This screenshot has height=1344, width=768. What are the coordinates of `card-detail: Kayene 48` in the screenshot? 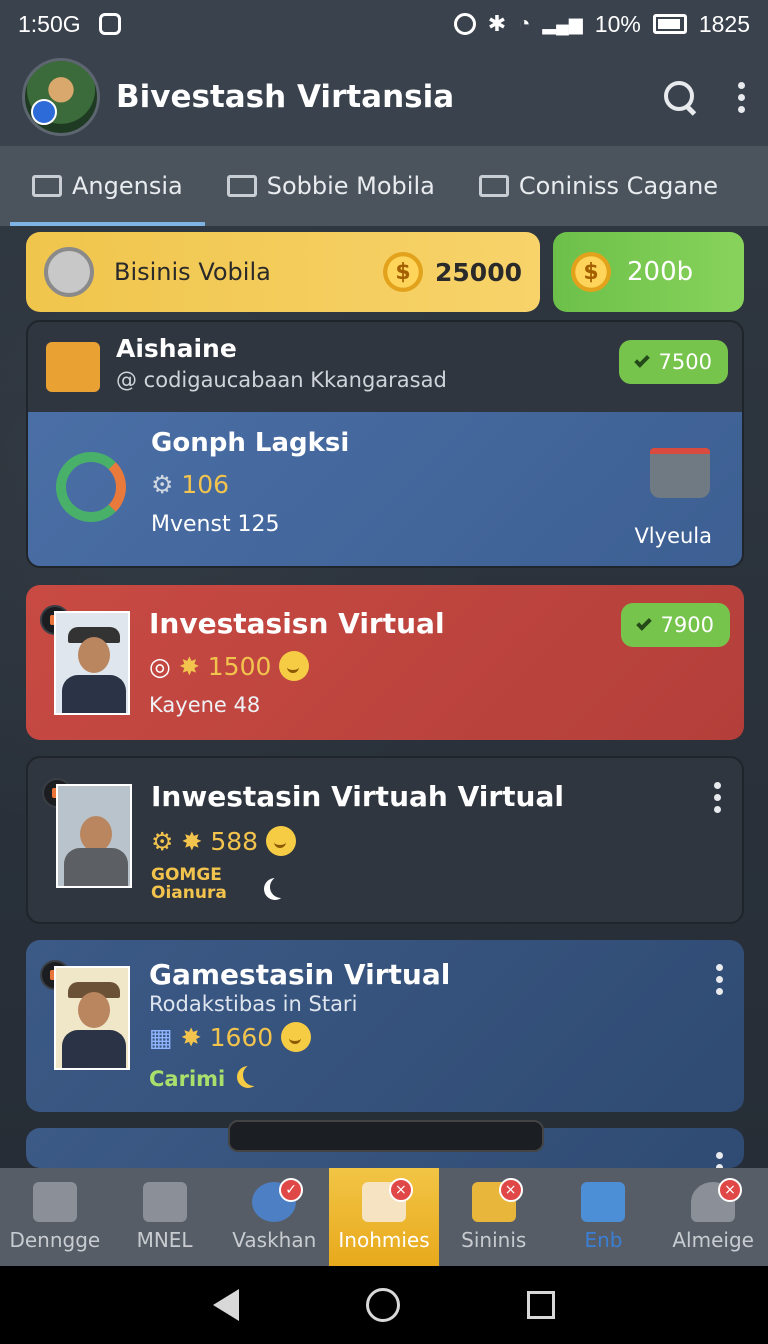 It's located at (205, 705).